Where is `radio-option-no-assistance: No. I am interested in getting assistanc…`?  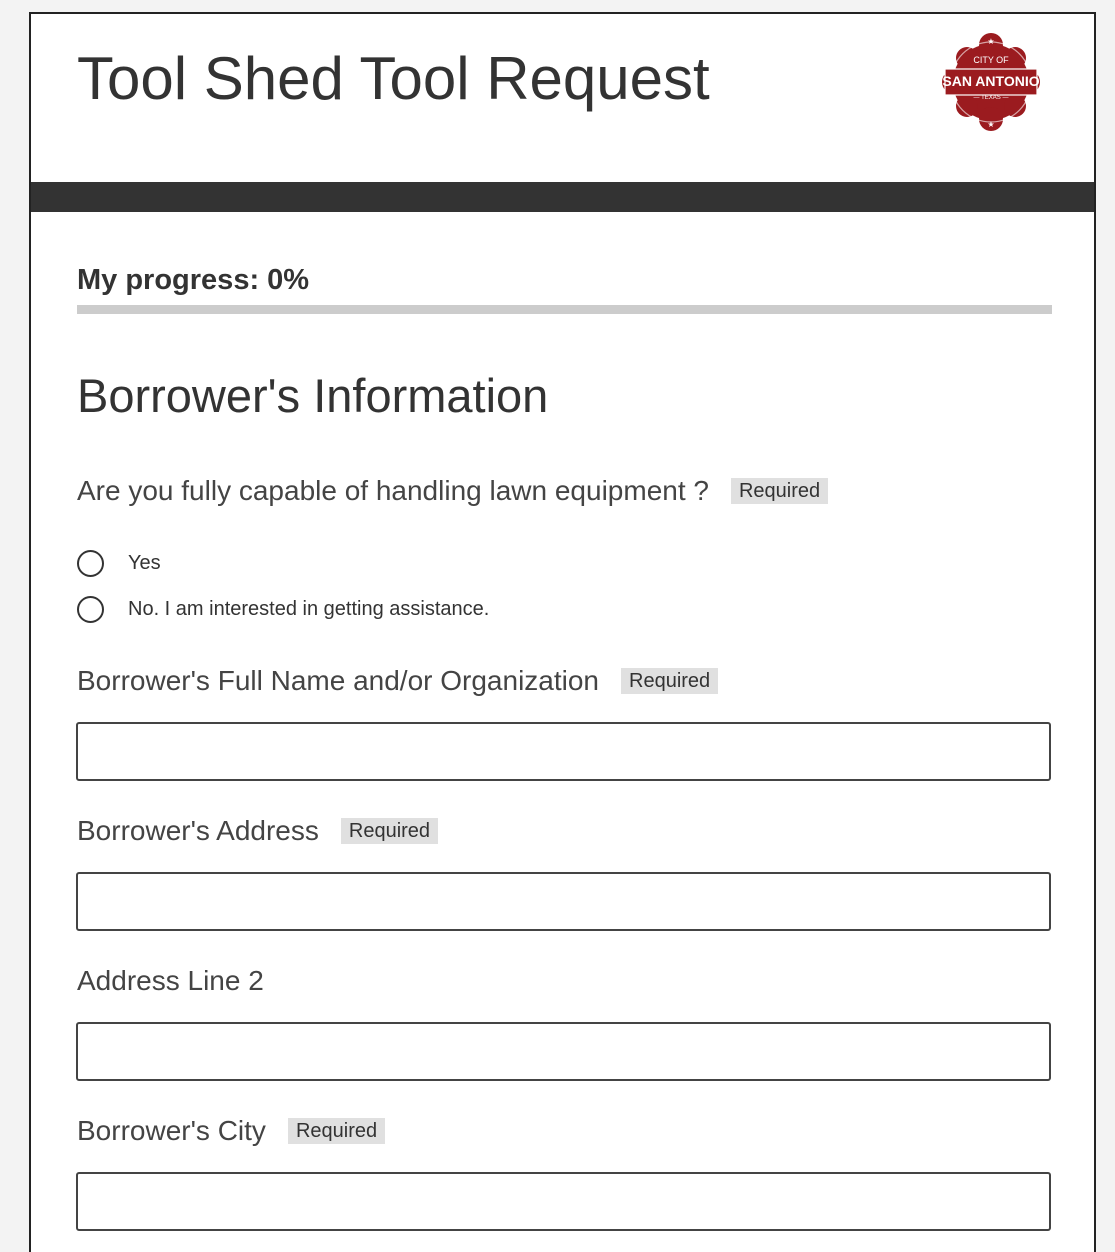 radio-option-no-assistance: No. I am interested in getting assistanc… is located at coordinates (283, 609).